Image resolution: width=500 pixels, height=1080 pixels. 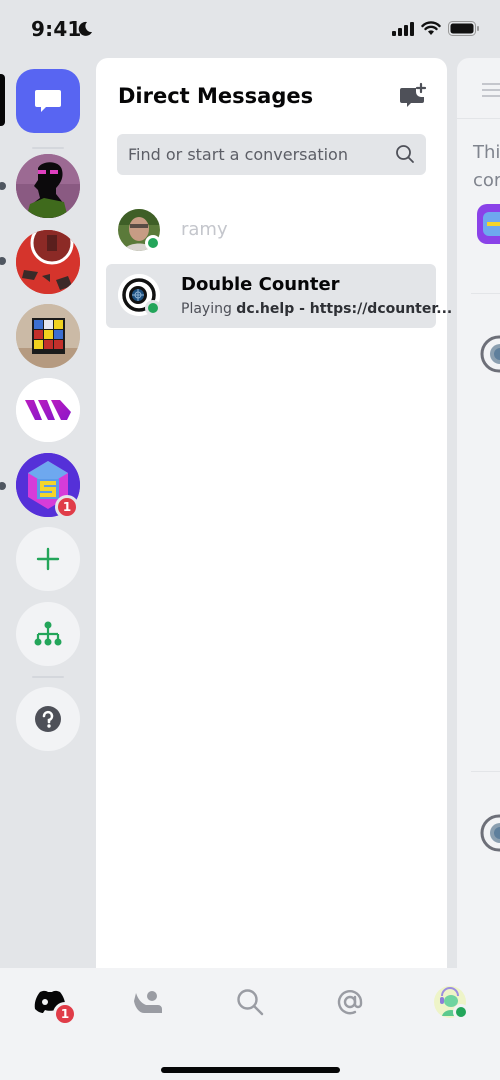 I want to click on friends-icon, so click(x=148, y=1002).